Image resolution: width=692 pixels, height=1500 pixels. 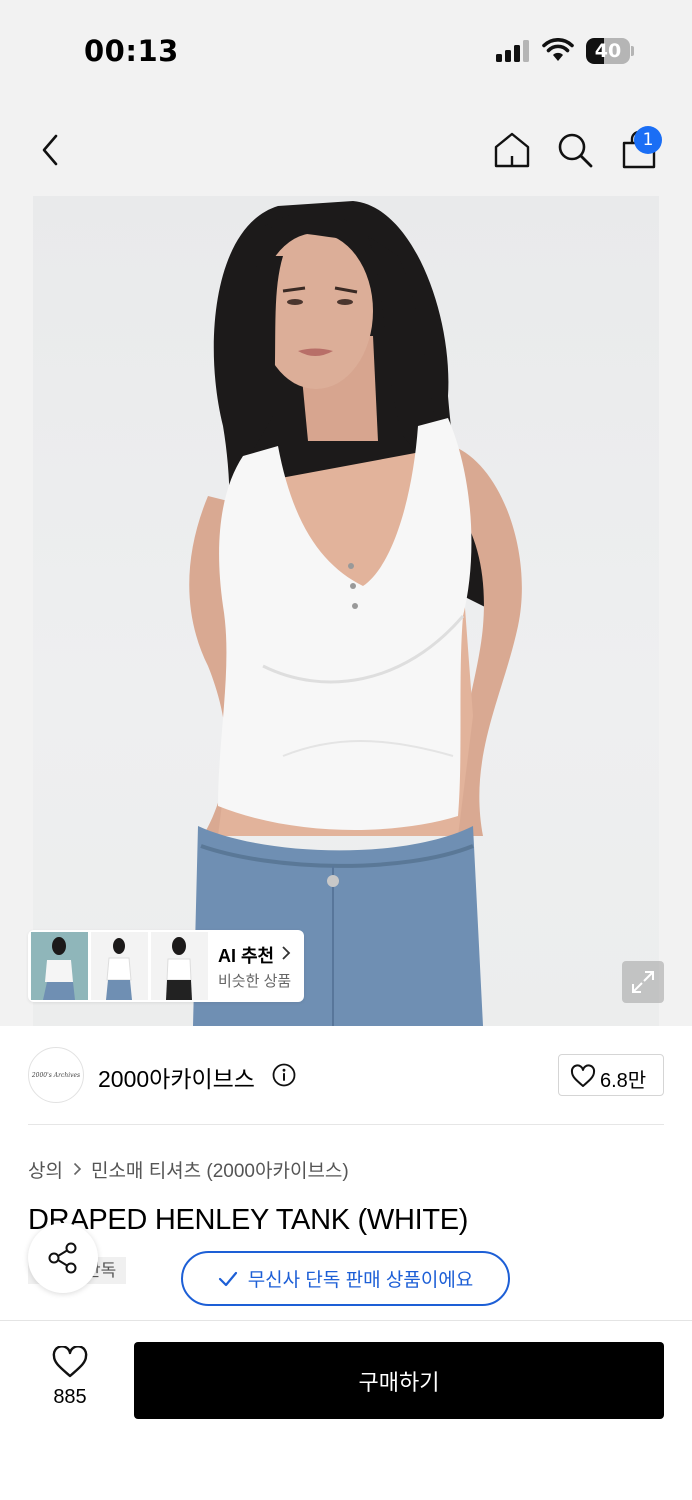 I want to click on section-divider, so click(x=346, y=1124).